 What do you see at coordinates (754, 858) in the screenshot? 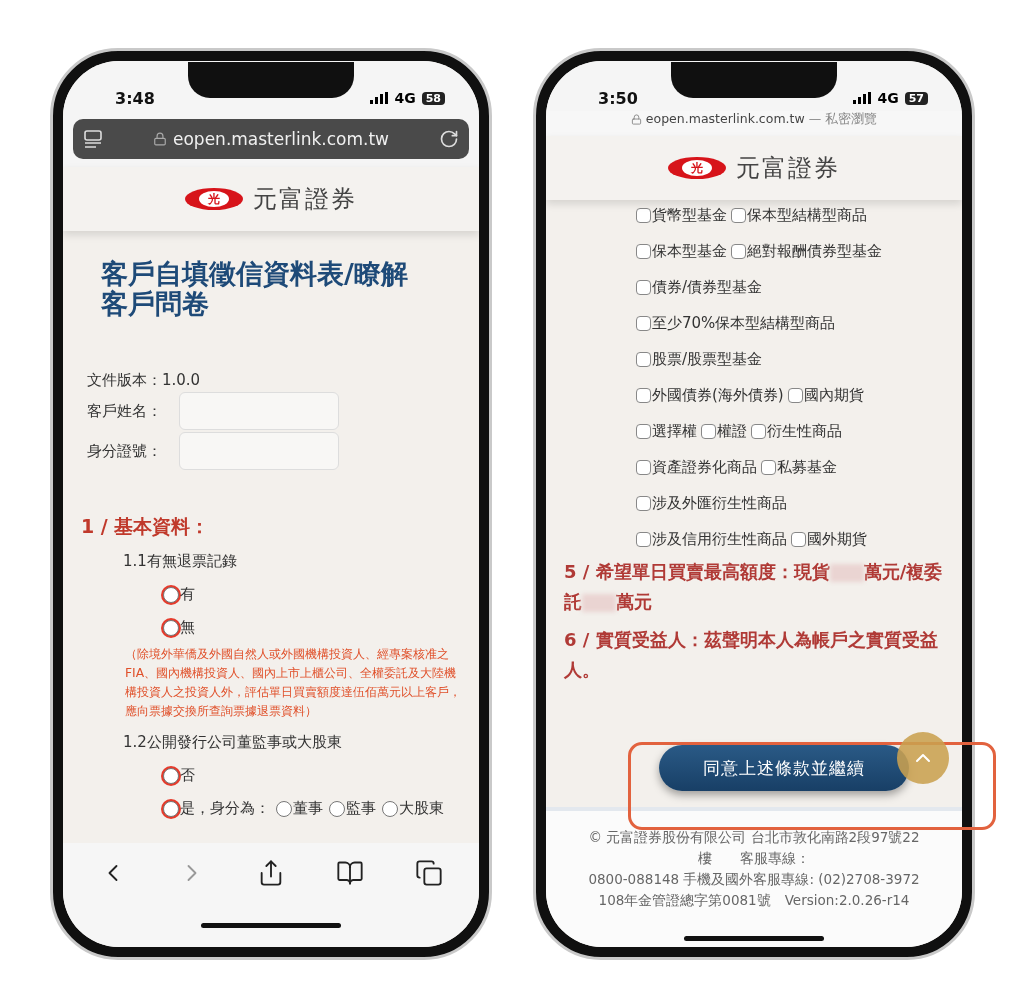
I see `footer-text: 樓 客服專線：` at bounding box center [754, 858].